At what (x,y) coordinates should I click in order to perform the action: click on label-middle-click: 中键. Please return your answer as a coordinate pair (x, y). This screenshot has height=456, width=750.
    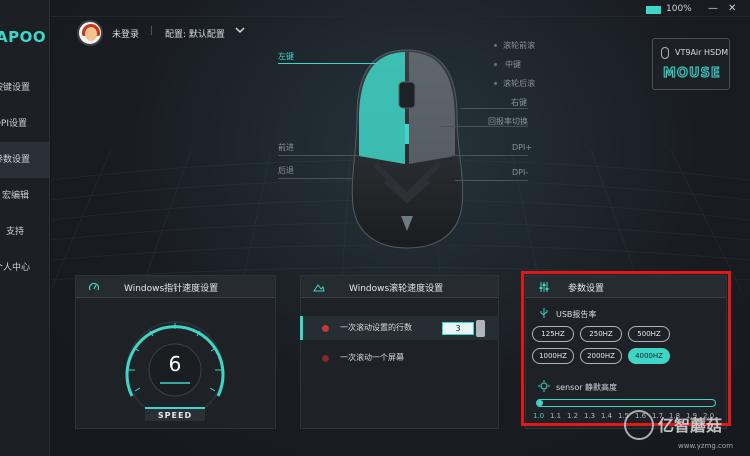
    Looking at the image, I should click on (513, 64).